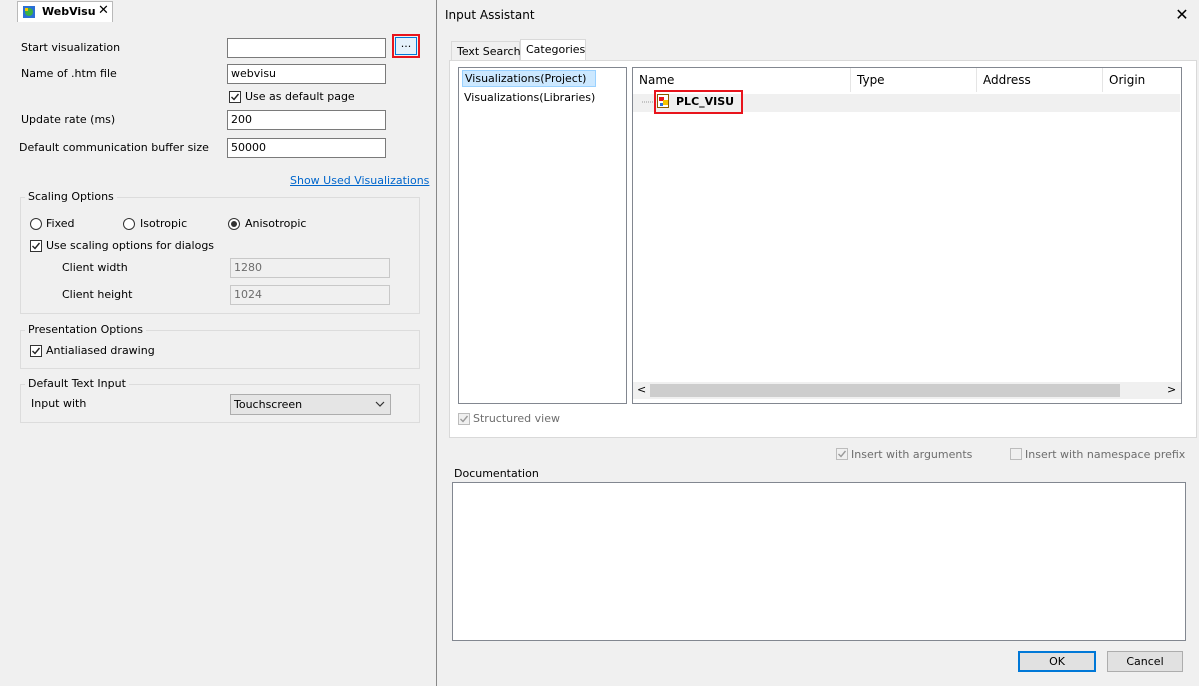  Describe the element at coordinates (641, 389) in the screenshot. I see `scroll-left-icon: <` at that location.